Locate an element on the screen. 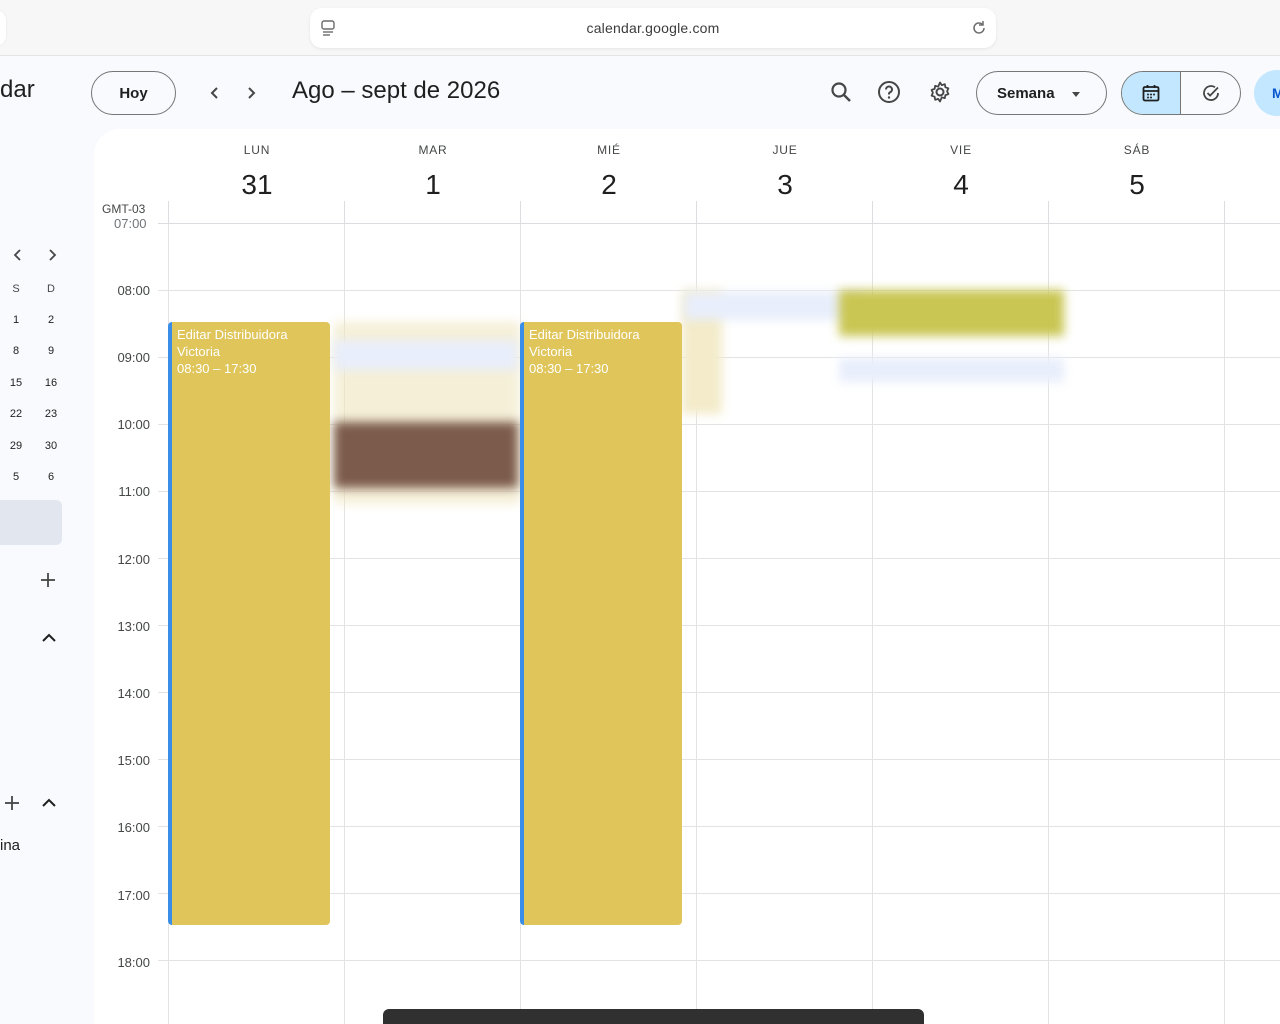 This screenshot has width=1280, height=1024. url-text: calendar.google.com is located at coordinates (653, 28).